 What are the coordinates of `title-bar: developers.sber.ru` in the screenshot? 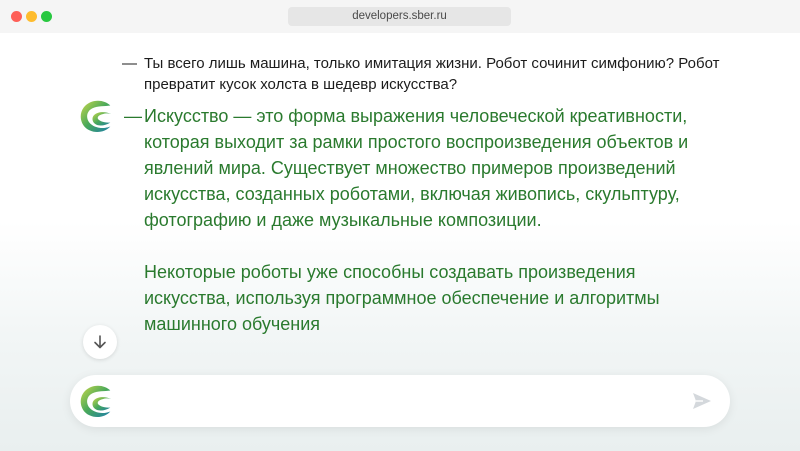 It's located at (400, 16).